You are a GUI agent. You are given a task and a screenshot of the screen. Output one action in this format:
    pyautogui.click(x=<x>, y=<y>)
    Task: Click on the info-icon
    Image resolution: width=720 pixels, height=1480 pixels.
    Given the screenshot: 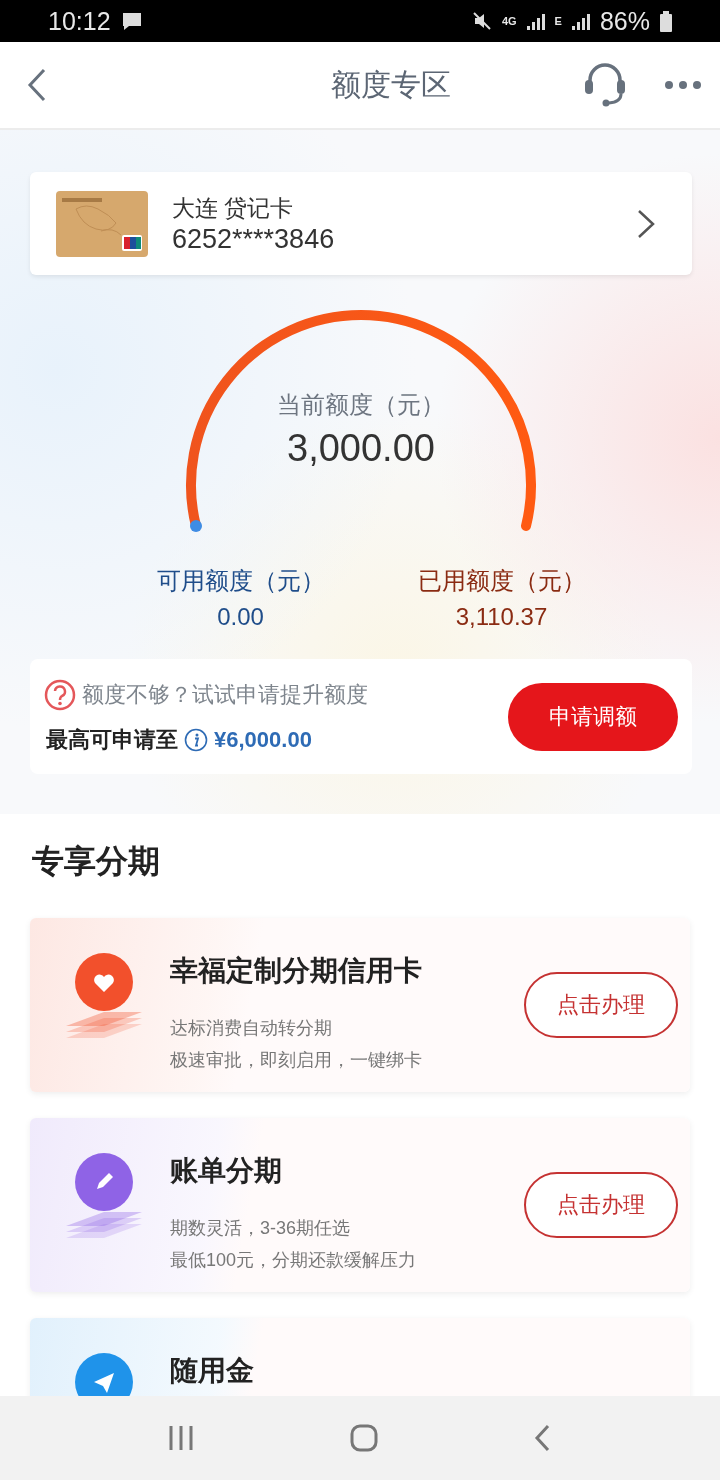 What is the action you would take?
    pyautogui.click(x=196, y=739)
    